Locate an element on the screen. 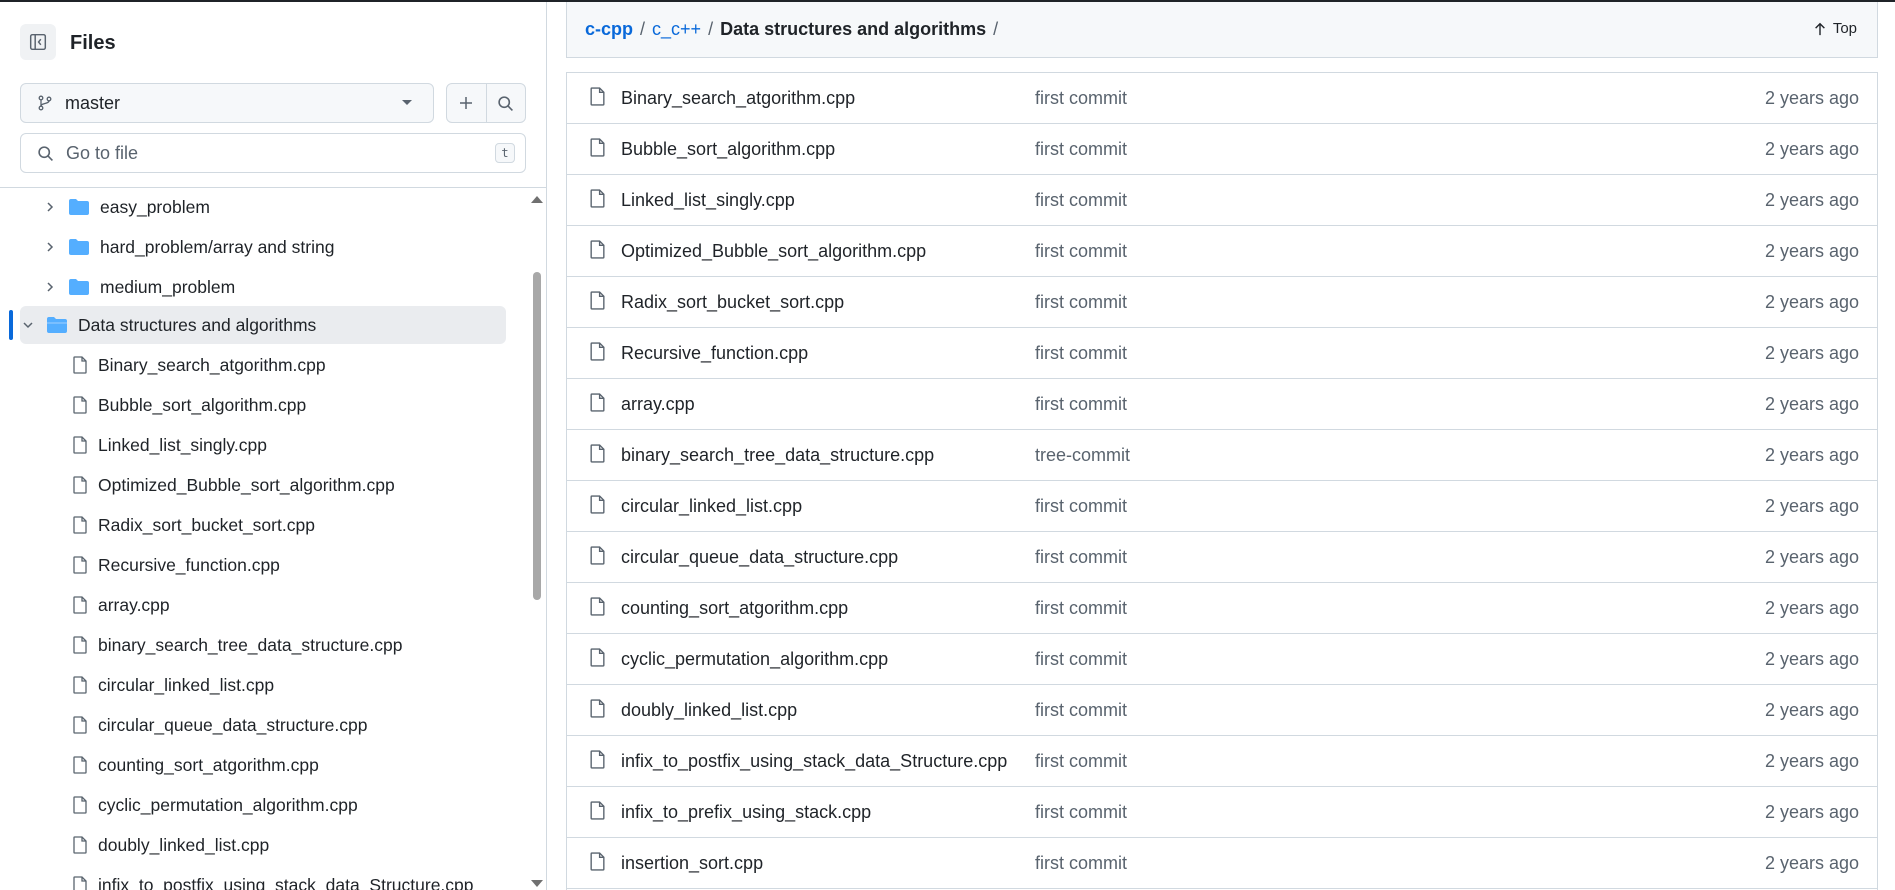  file-name-link: circular_linked_list.cpp is located at coordinates (711, 506).